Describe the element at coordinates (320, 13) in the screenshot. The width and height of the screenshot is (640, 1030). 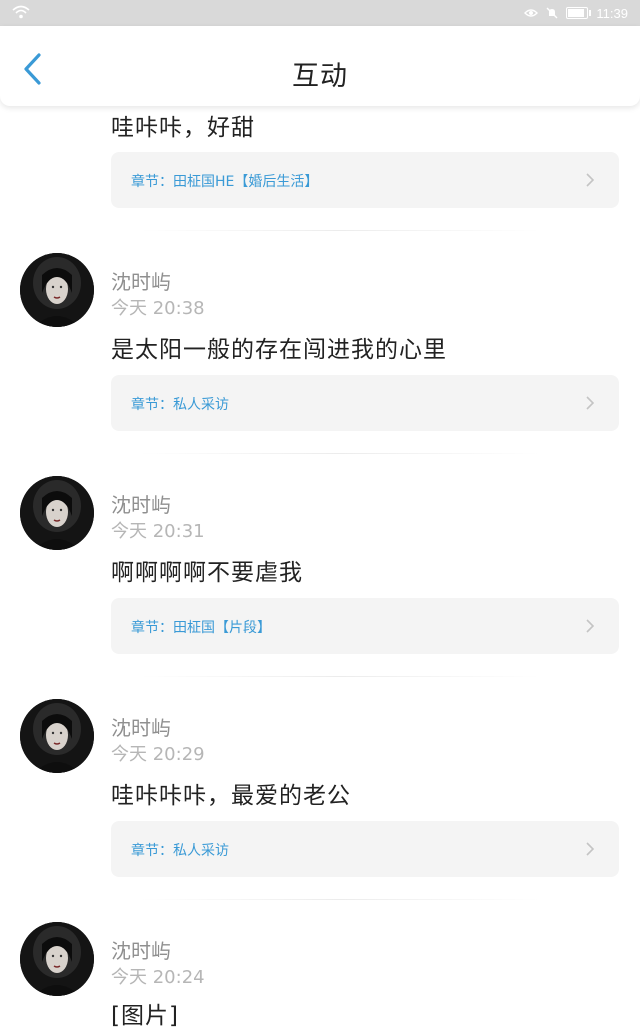
I see `status-bar: 11:39` at that location.